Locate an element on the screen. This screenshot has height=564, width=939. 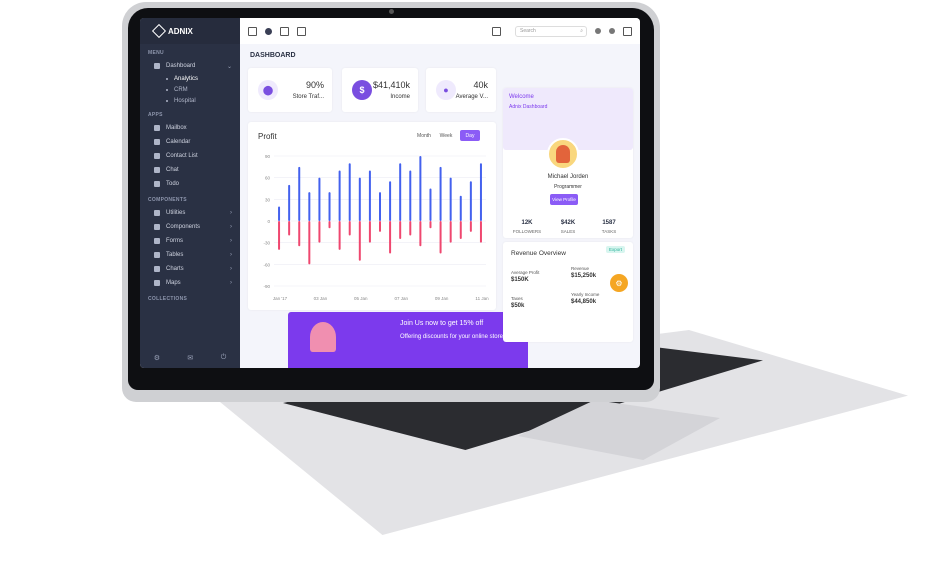
revenue-value: $15,250k is located at coordinates (584, 276).